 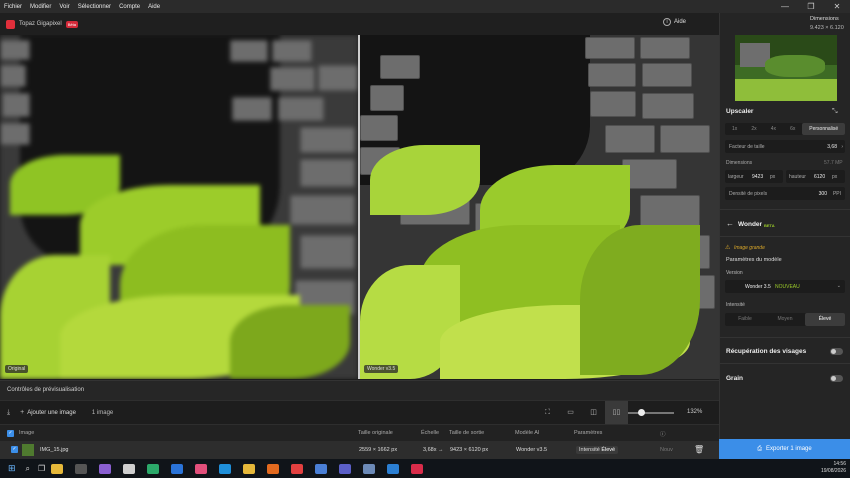 What do you see at coordinates (588, 433) in the screenshot?
I see `col-parameters: Paramètres` at bounding box center [588, 433].